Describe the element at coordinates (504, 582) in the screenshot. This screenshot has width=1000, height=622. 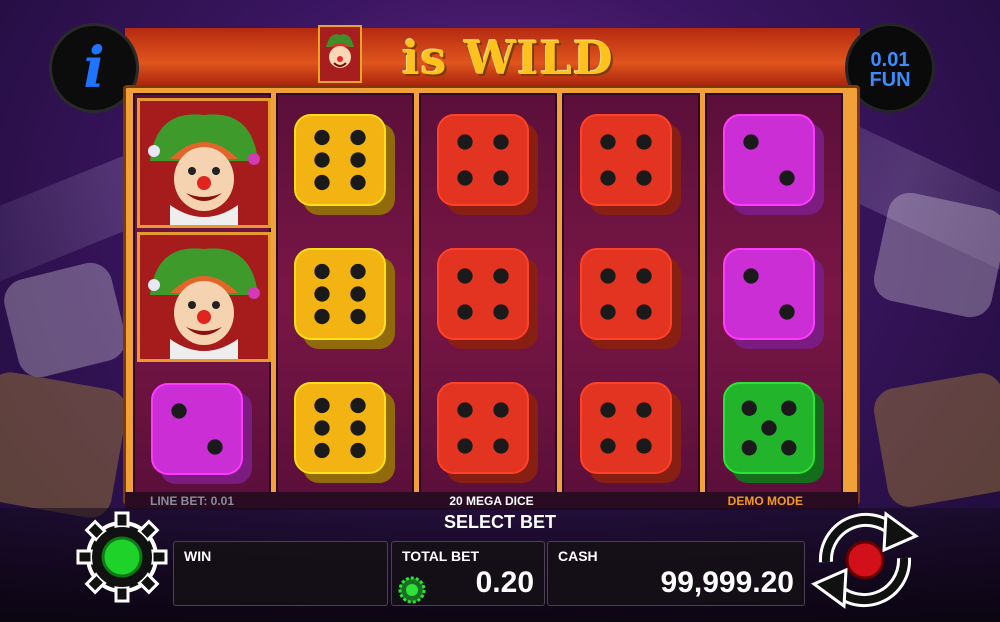
I see `total-bet-value: 0.20` at that location.